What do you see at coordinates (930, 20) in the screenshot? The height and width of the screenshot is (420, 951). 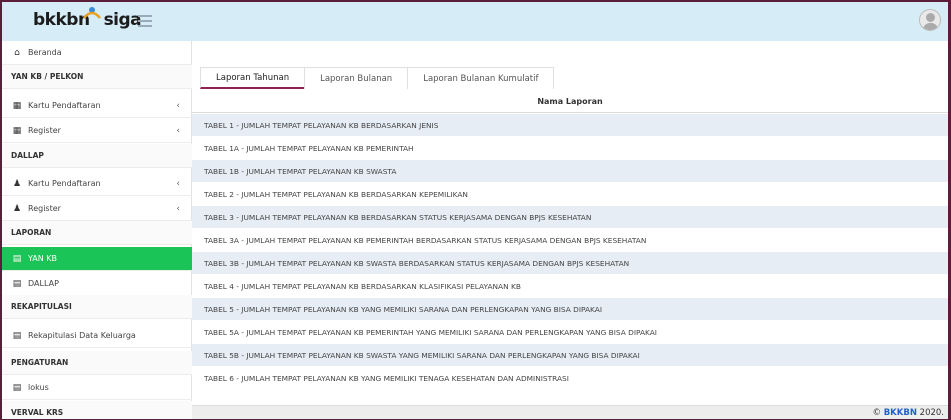 I see `user-avatar` at bounding box center [930, 20].